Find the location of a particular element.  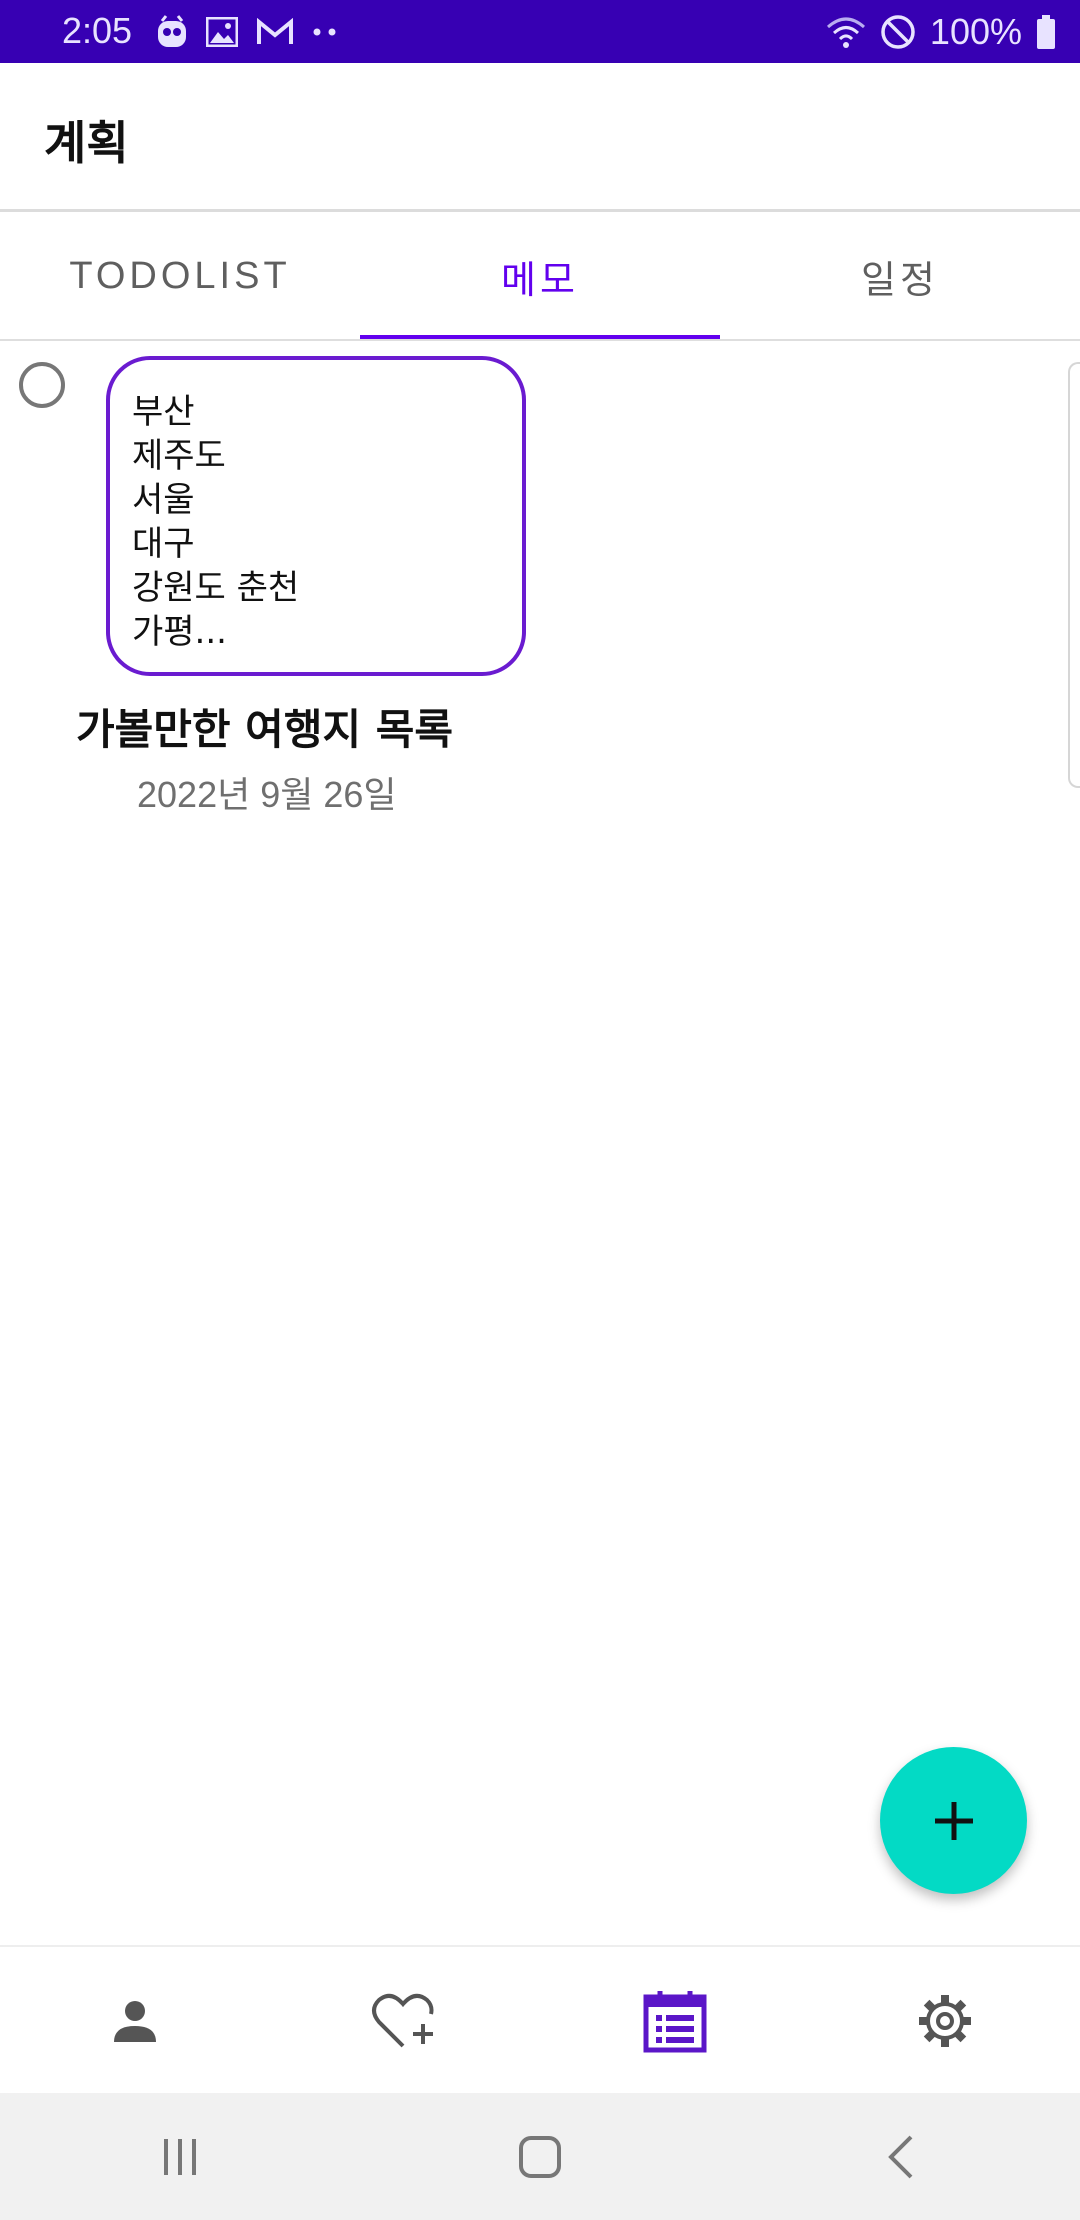

image-icon is located at coordinates (222, 32).